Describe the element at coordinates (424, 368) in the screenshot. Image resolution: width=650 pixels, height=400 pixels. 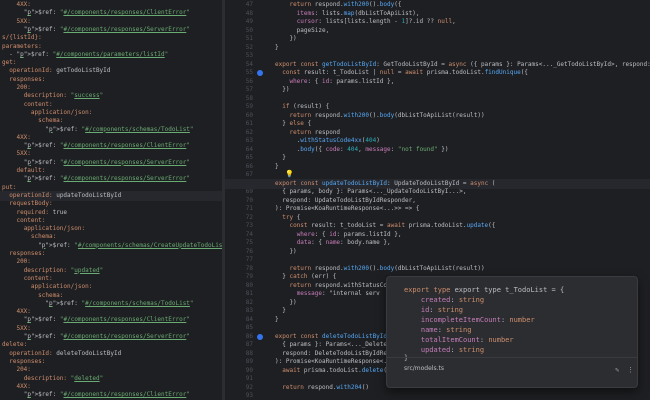
I see `popup-file-path: src/models.ts` at that location.